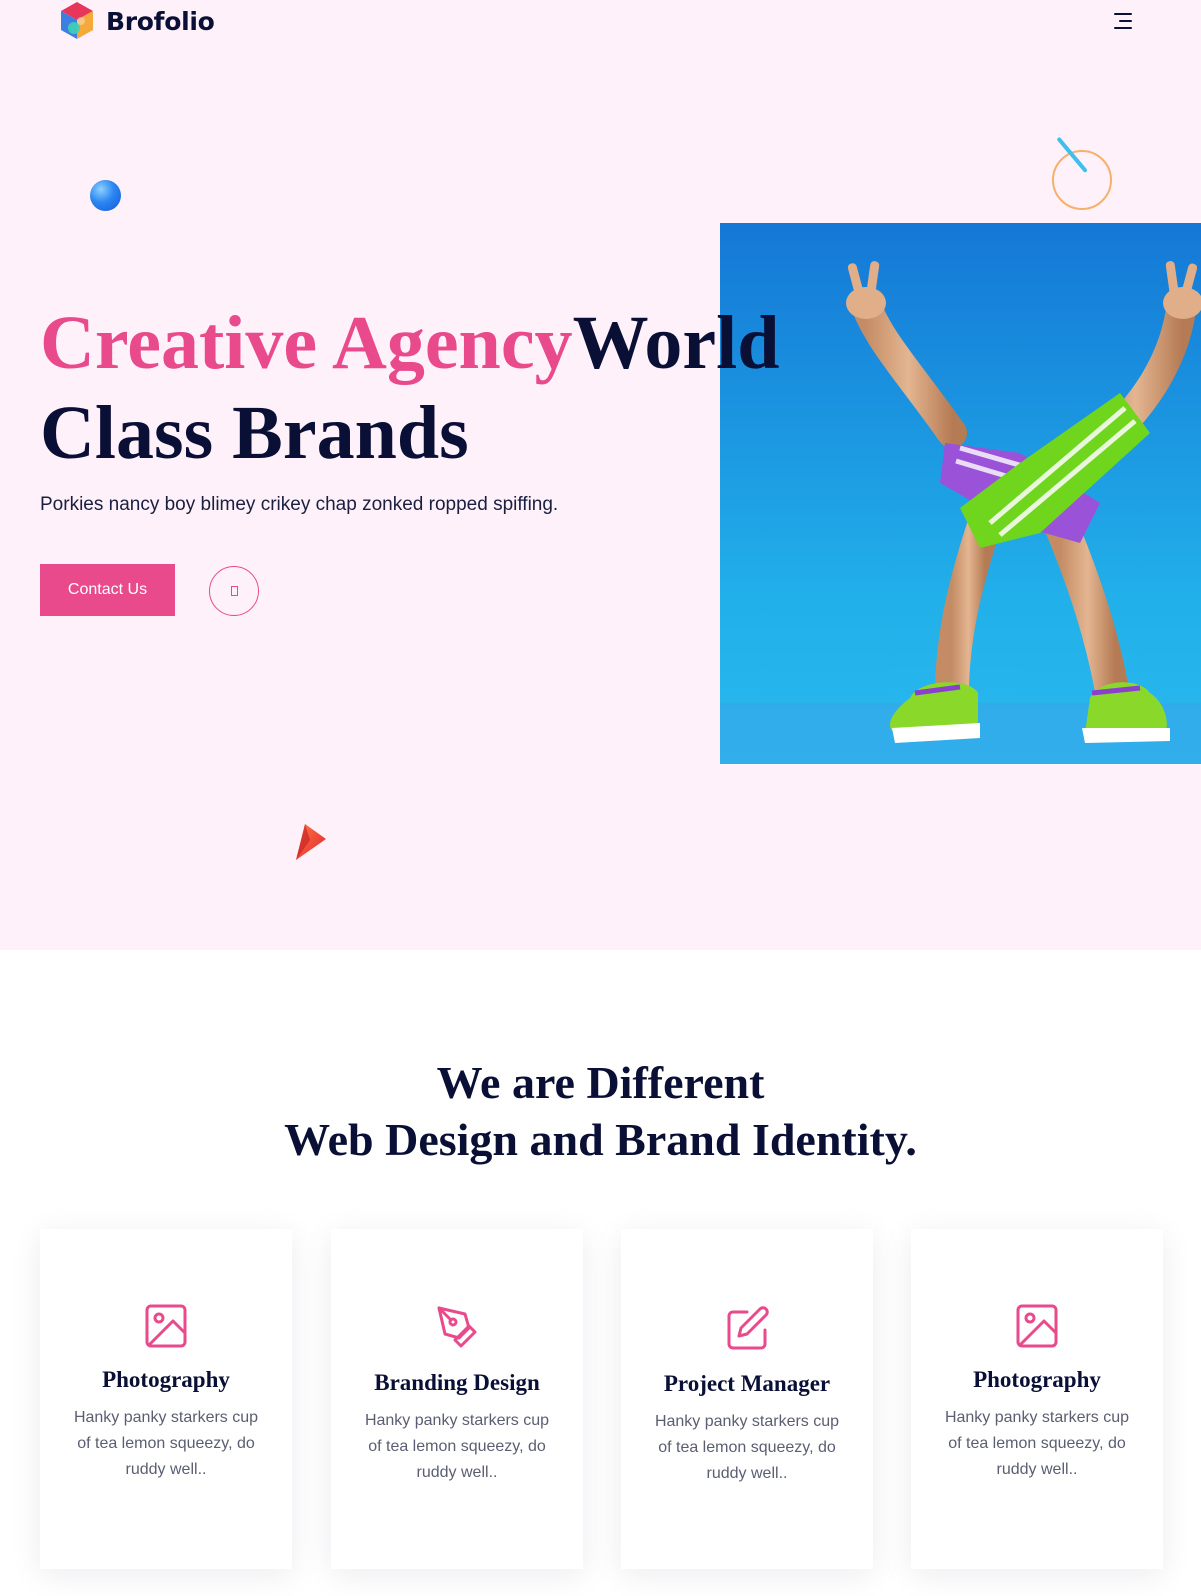 This screenshot has width=1201, height=1596. I want to click on brand: Brofolio, so click(136, 21).